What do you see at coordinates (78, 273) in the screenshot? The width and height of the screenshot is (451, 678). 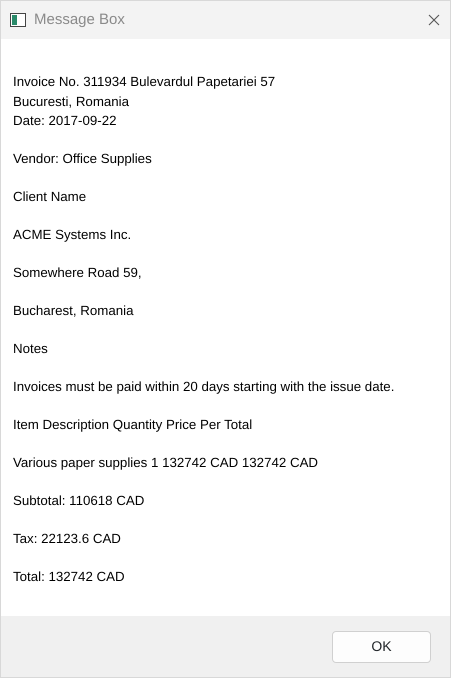 I see `message-text: Somewhere Road 59,` at bounding box center [78, 273].